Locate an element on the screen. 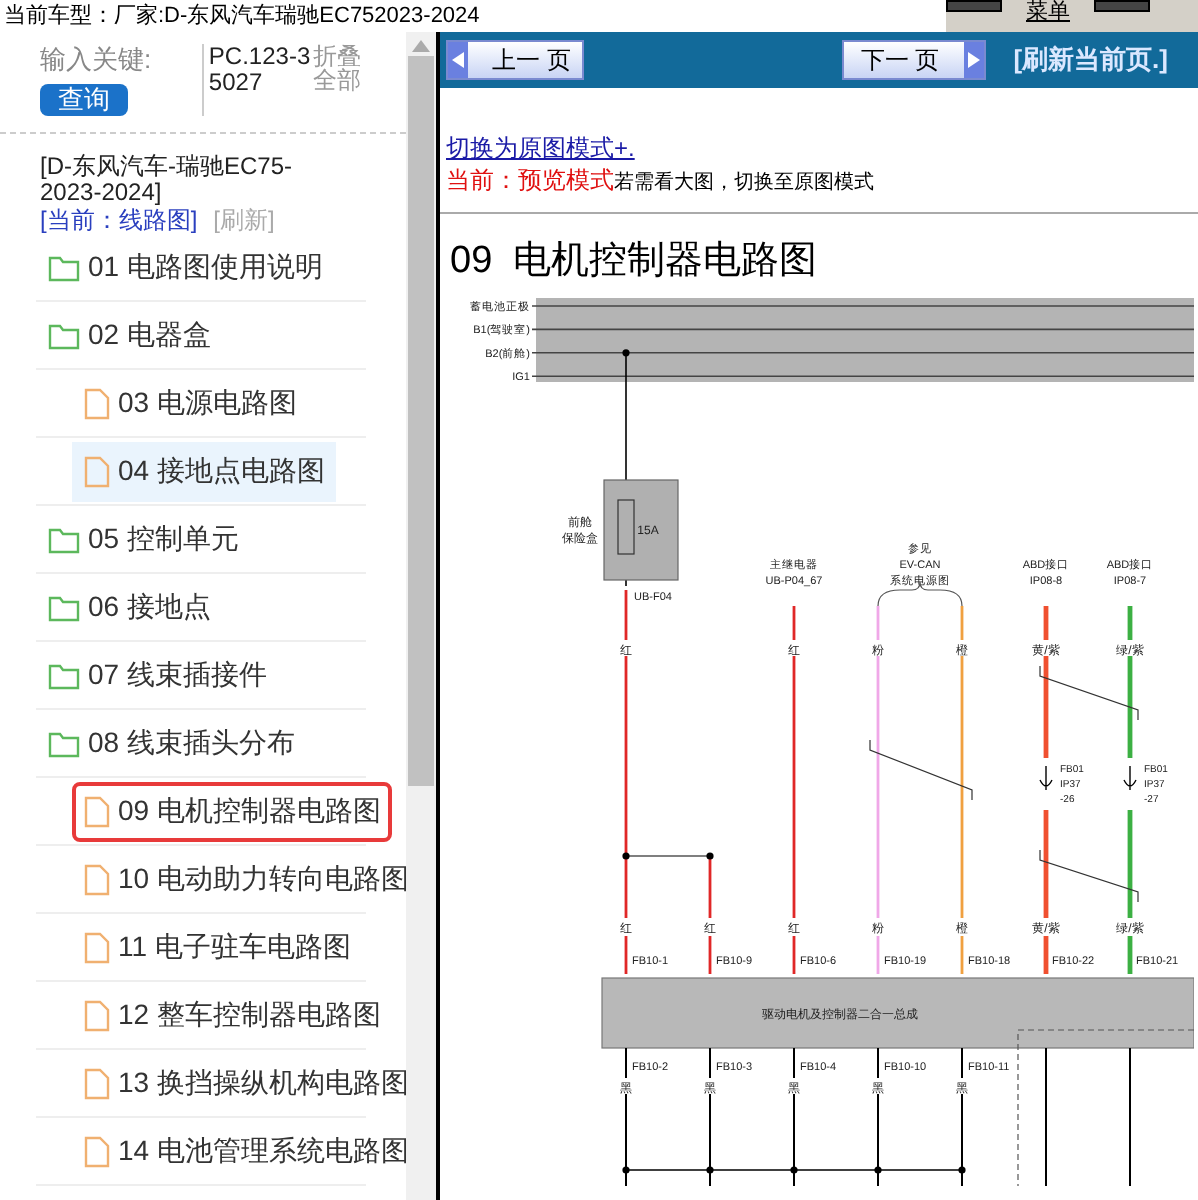  next-page-button: 下一 页 is located at coordinates (914, 60).